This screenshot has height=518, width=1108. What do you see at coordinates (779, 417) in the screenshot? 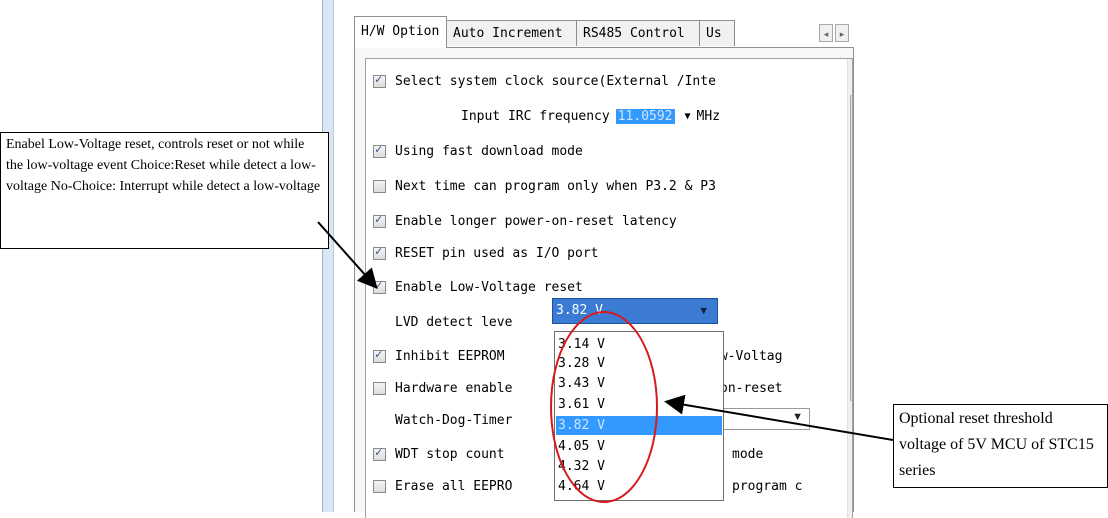
I see `arrow-right` at bounding box center [779, 417].